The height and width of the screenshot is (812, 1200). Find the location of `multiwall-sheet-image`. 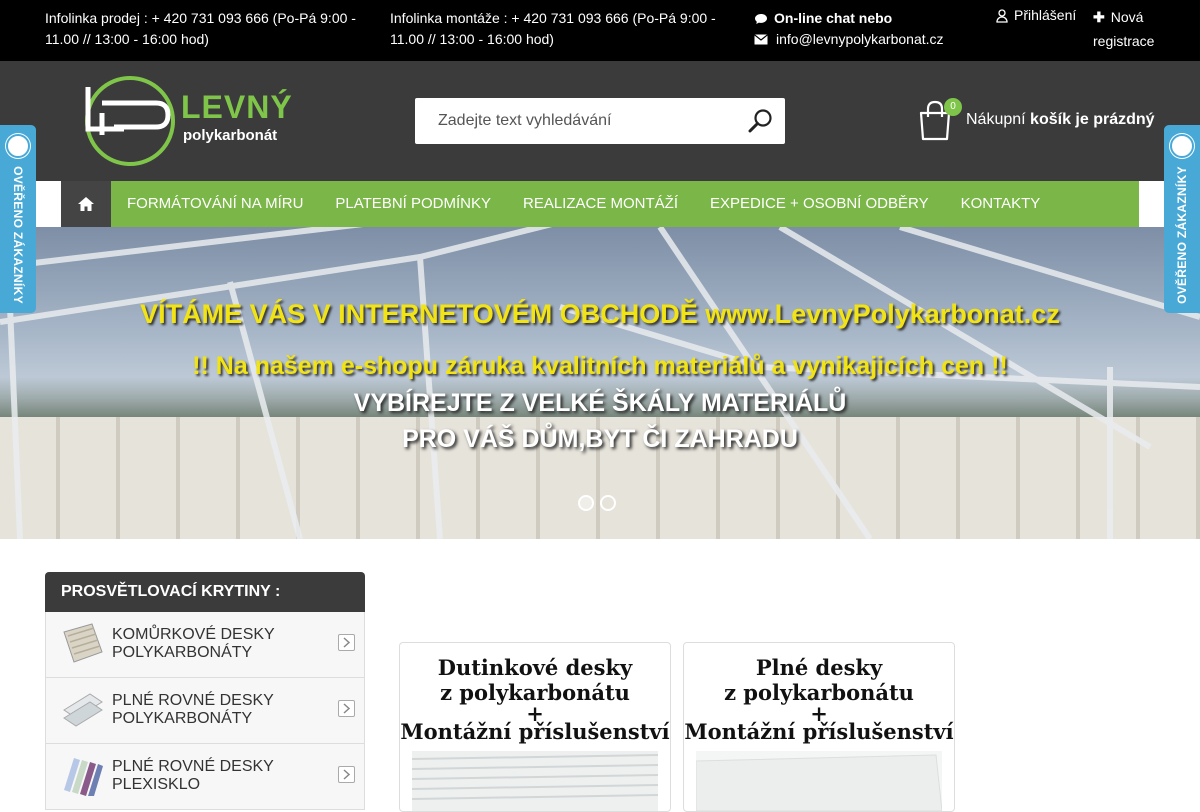

multiwall-sheet-image is located at coordinates (535, 781).